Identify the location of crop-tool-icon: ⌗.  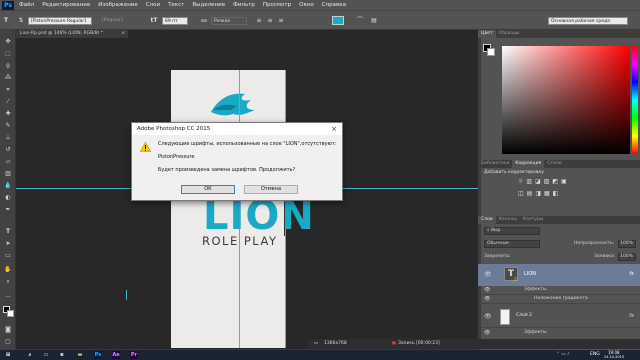
(8, 90).